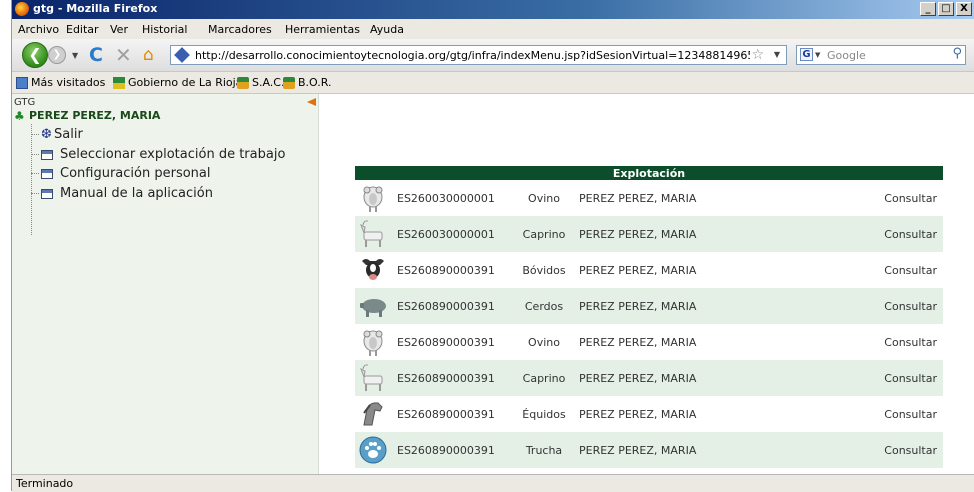 The height and width of the screenshot is (492, 974). I want to click on home-icon: ⌂, so click(148, 55).